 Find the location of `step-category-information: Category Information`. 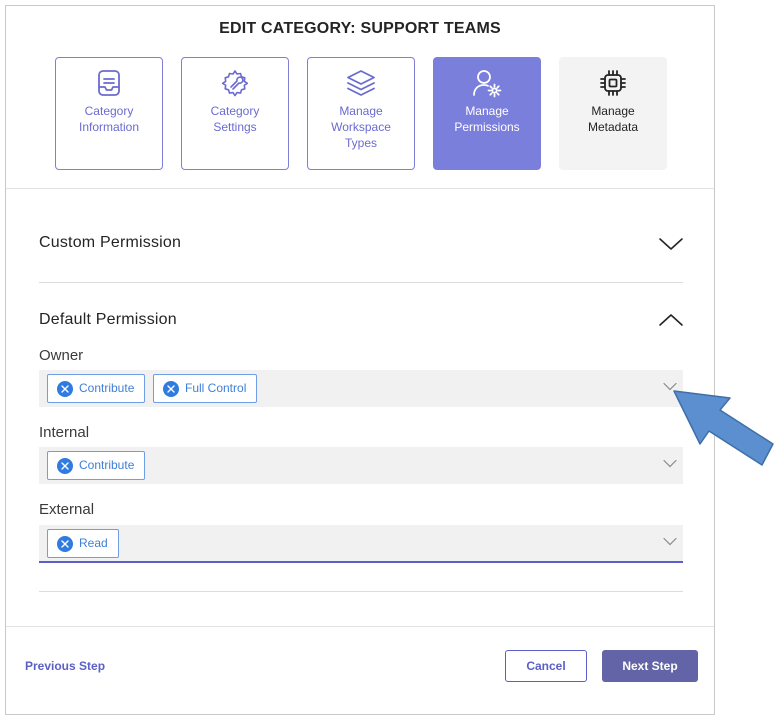

step-category-information: Category Information is located at coordinates (109, 113).